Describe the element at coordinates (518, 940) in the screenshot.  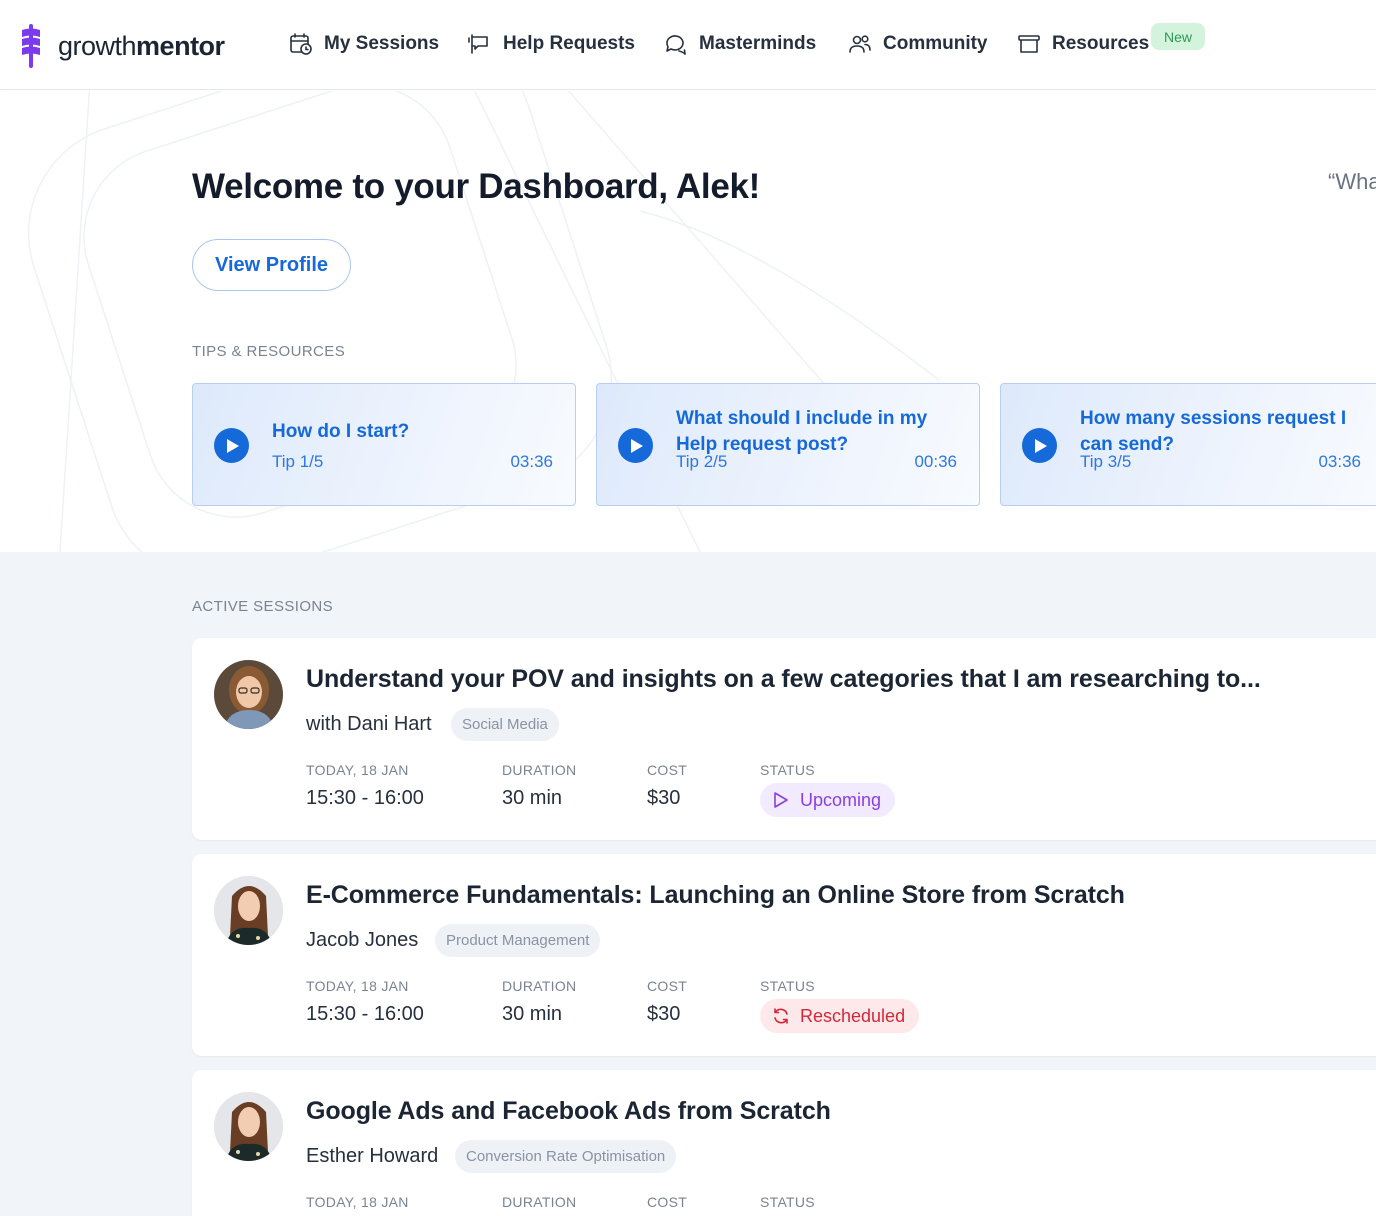
I see `session-tag: Product Management` at that location.